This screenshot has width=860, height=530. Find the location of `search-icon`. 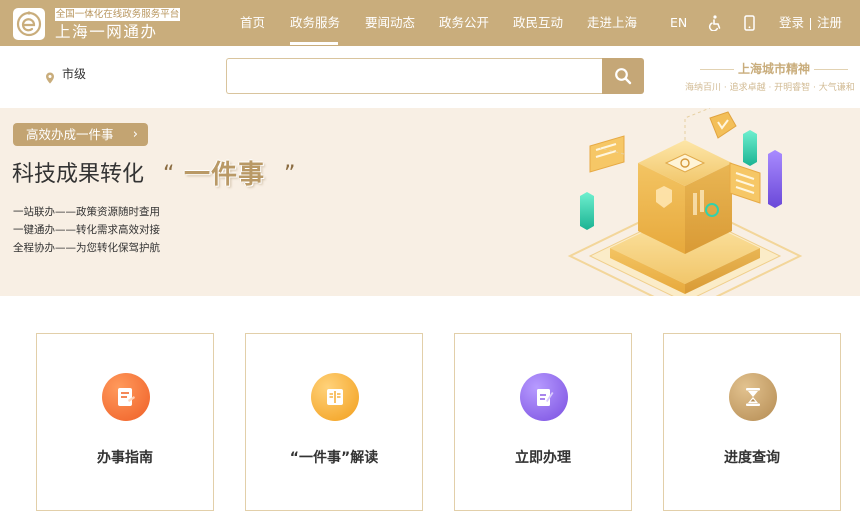

search-icon is located at coordinates (623, 76).